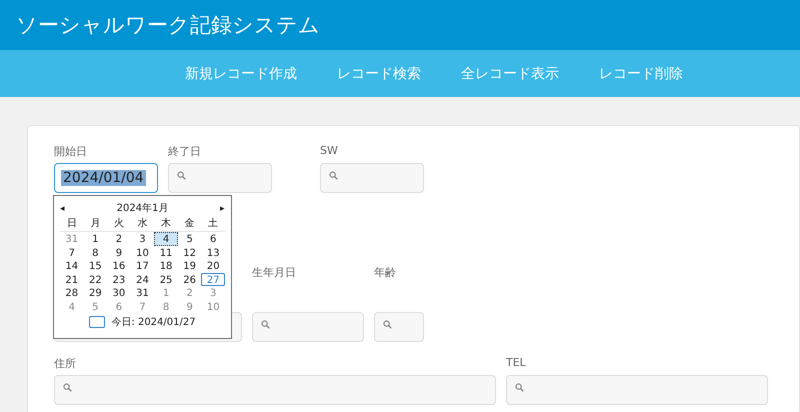 Image resolution: width=800 pixels, height=412 pixels. Describe the element at coordinates (118, 223) in the screenshot. I see `weekday-label: 火` at that location.